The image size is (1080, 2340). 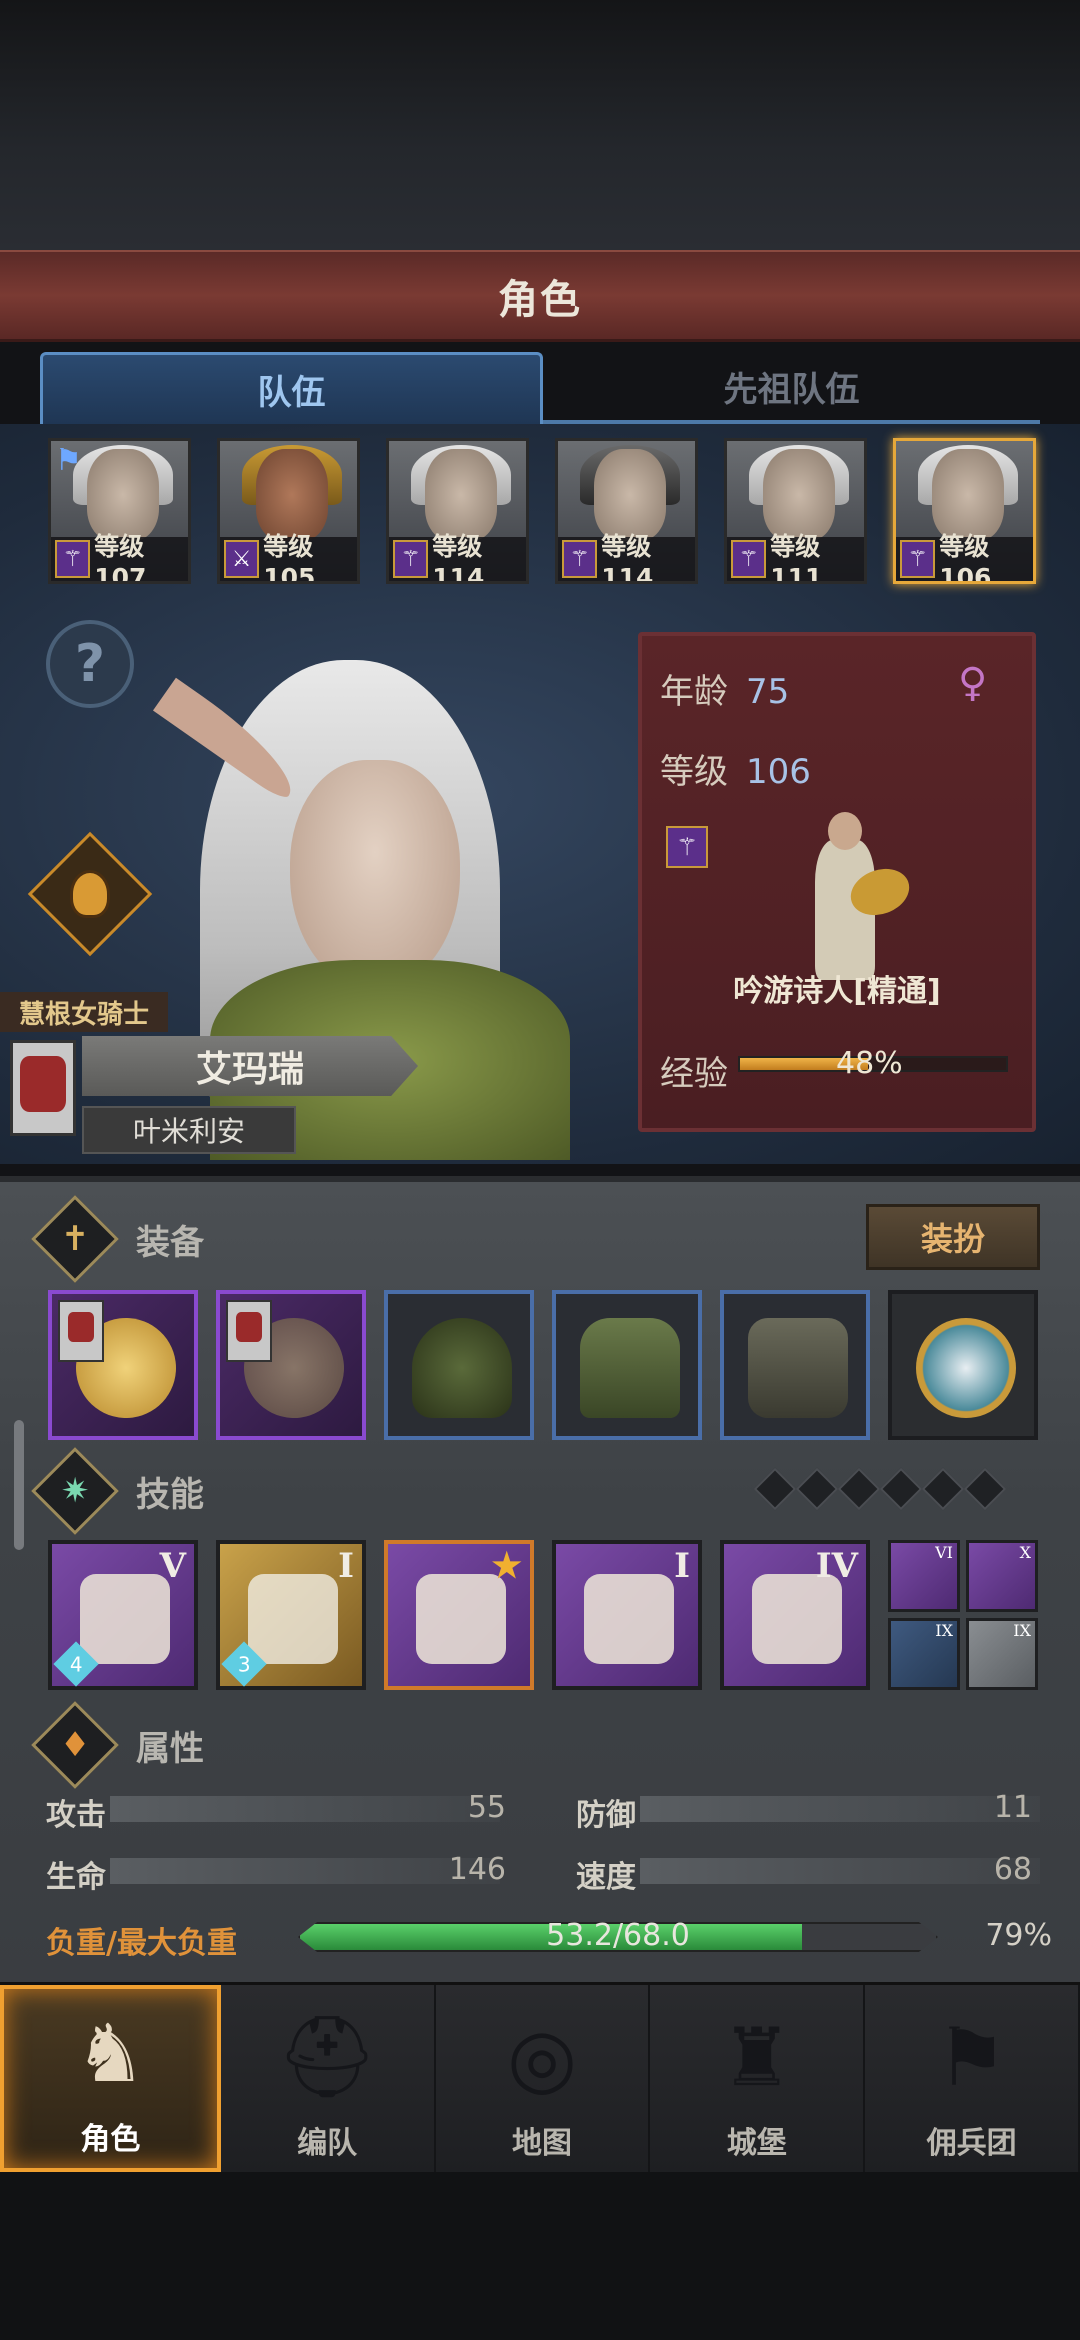 I want to click on job-name: 吟游诗人[精通], so click(x=837, y=988).